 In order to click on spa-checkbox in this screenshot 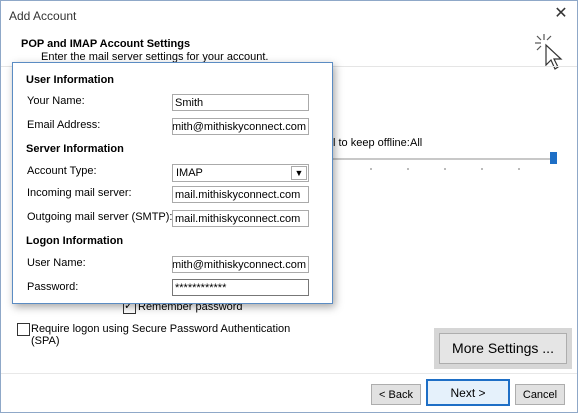, I will do `click(23, 329)`.